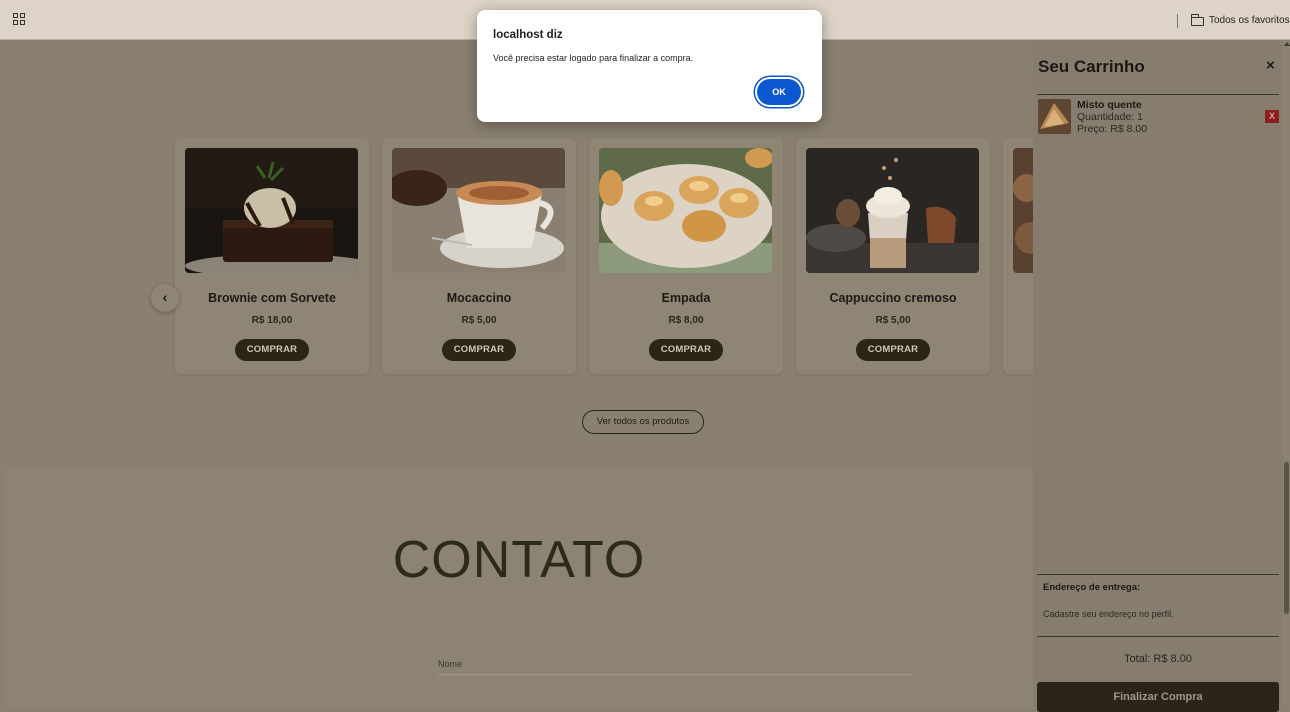 Image resolution: width=1290 pixels, height=712 pixels. What do you see at coordinates (528, 35) in the screenshot?
I see `dialog-title: localhost diz` at bounding box center [528, 35].